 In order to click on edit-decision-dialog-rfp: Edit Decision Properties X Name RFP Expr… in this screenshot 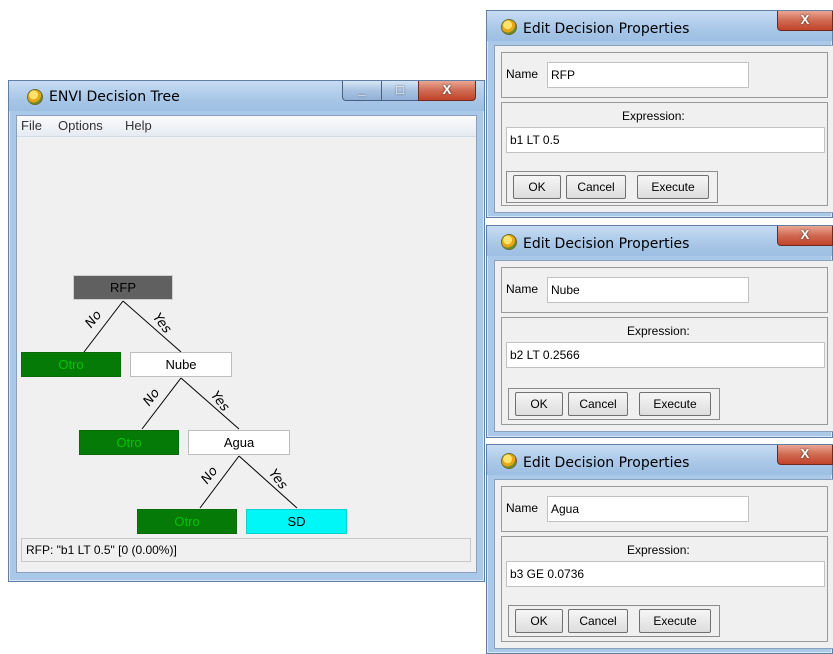, I will do `click(659, 114)`.